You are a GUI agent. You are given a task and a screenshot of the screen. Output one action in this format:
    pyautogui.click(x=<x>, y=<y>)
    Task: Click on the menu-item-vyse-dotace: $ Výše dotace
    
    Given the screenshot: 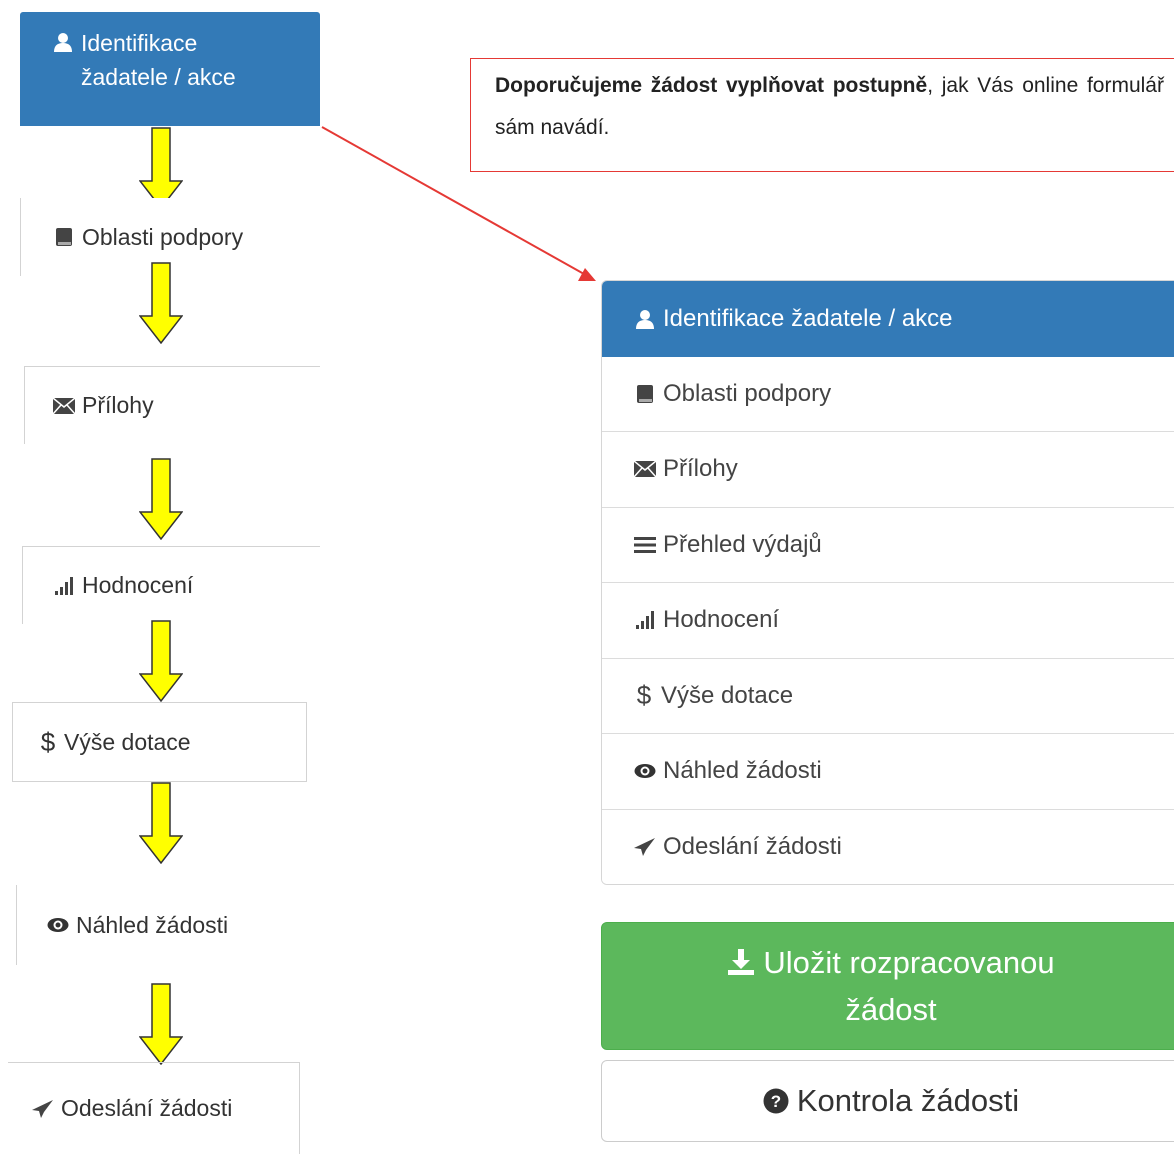 What is the action you would take?
    pyautogui.click(x=888, y=696)
    